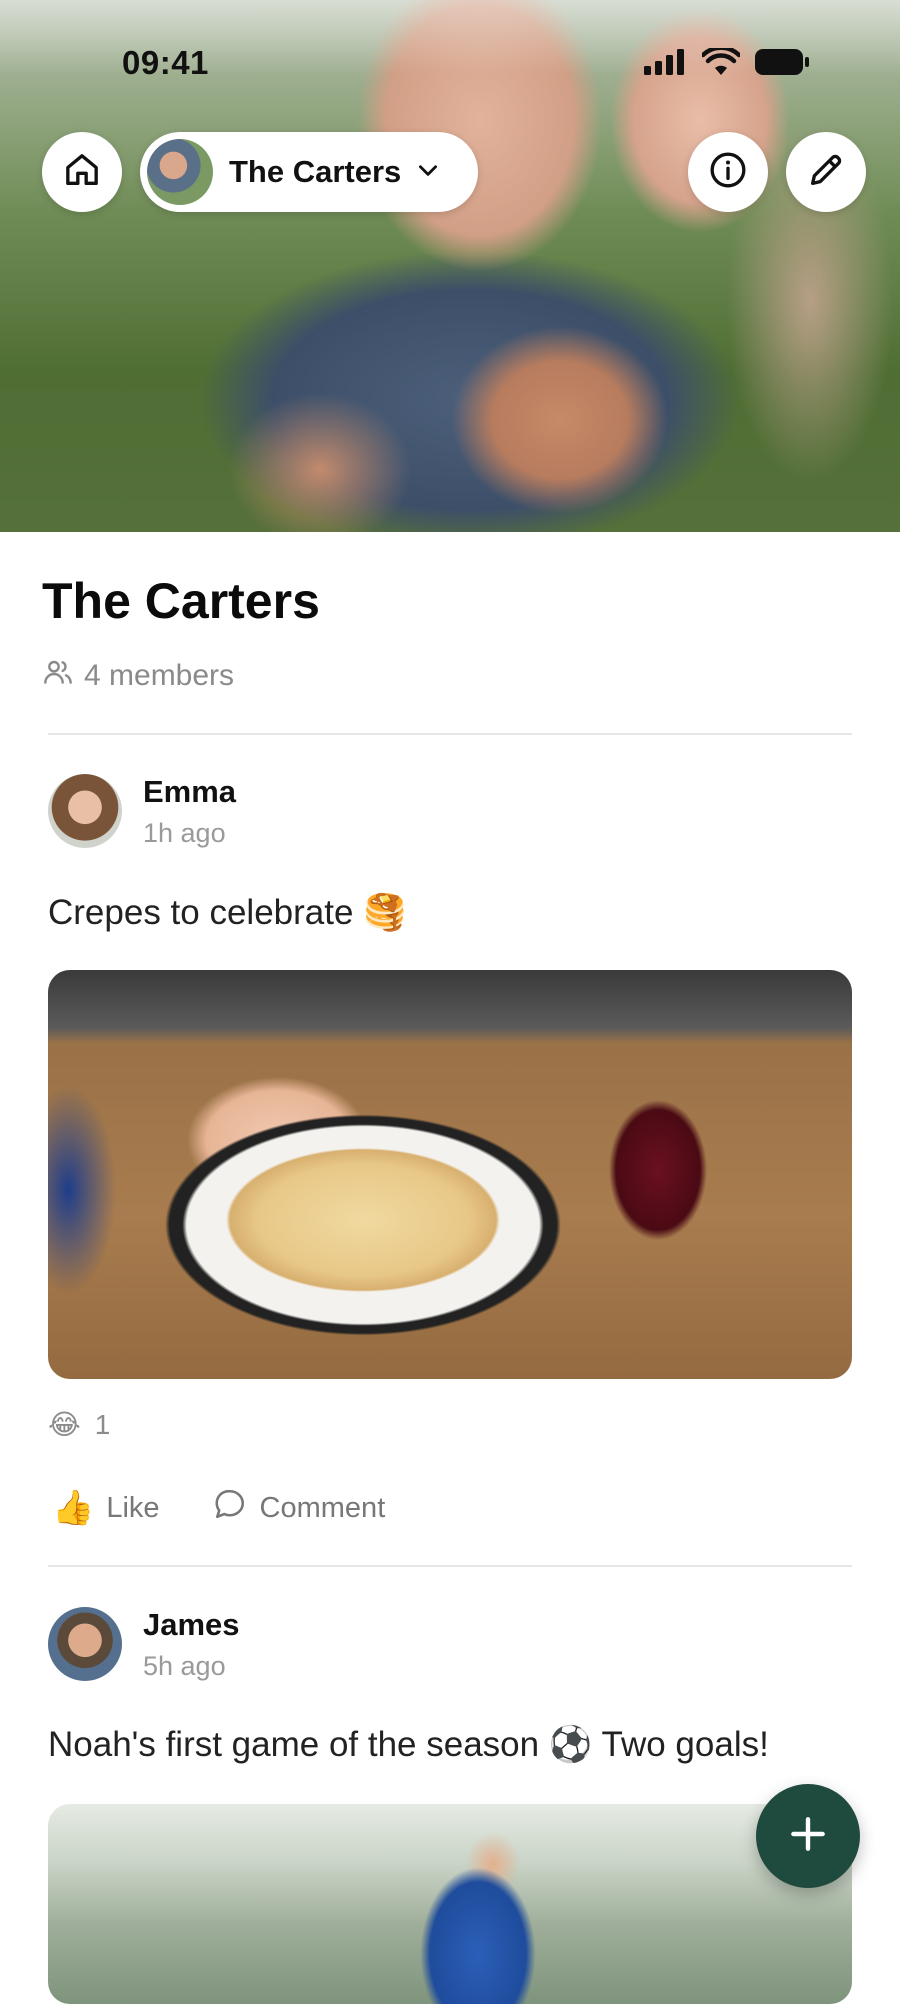  I want to click on members-icon, so click(58, 676).